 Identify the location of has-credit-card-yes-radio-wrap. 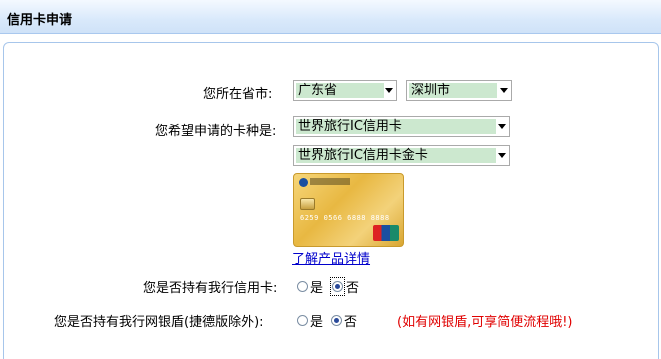
(302, 286).